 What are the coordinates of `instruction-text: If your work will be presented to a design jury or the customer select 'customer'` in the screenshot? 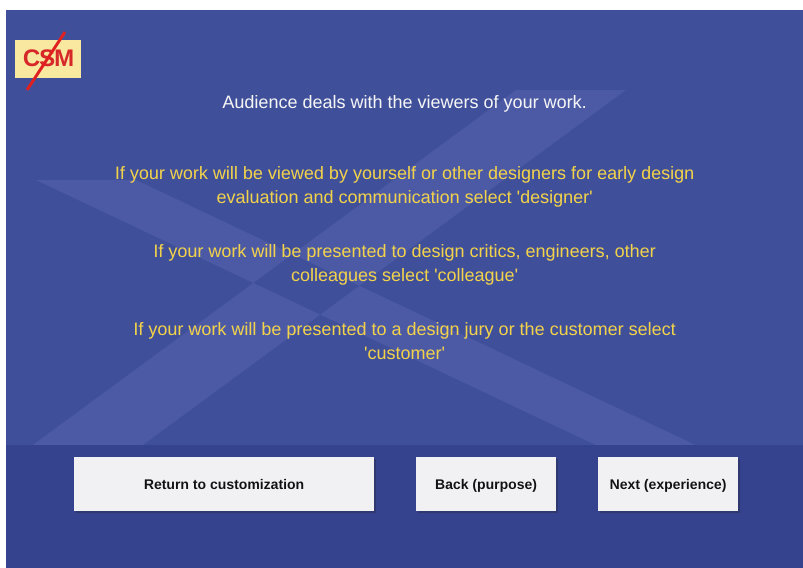 It's located at (404, 341).